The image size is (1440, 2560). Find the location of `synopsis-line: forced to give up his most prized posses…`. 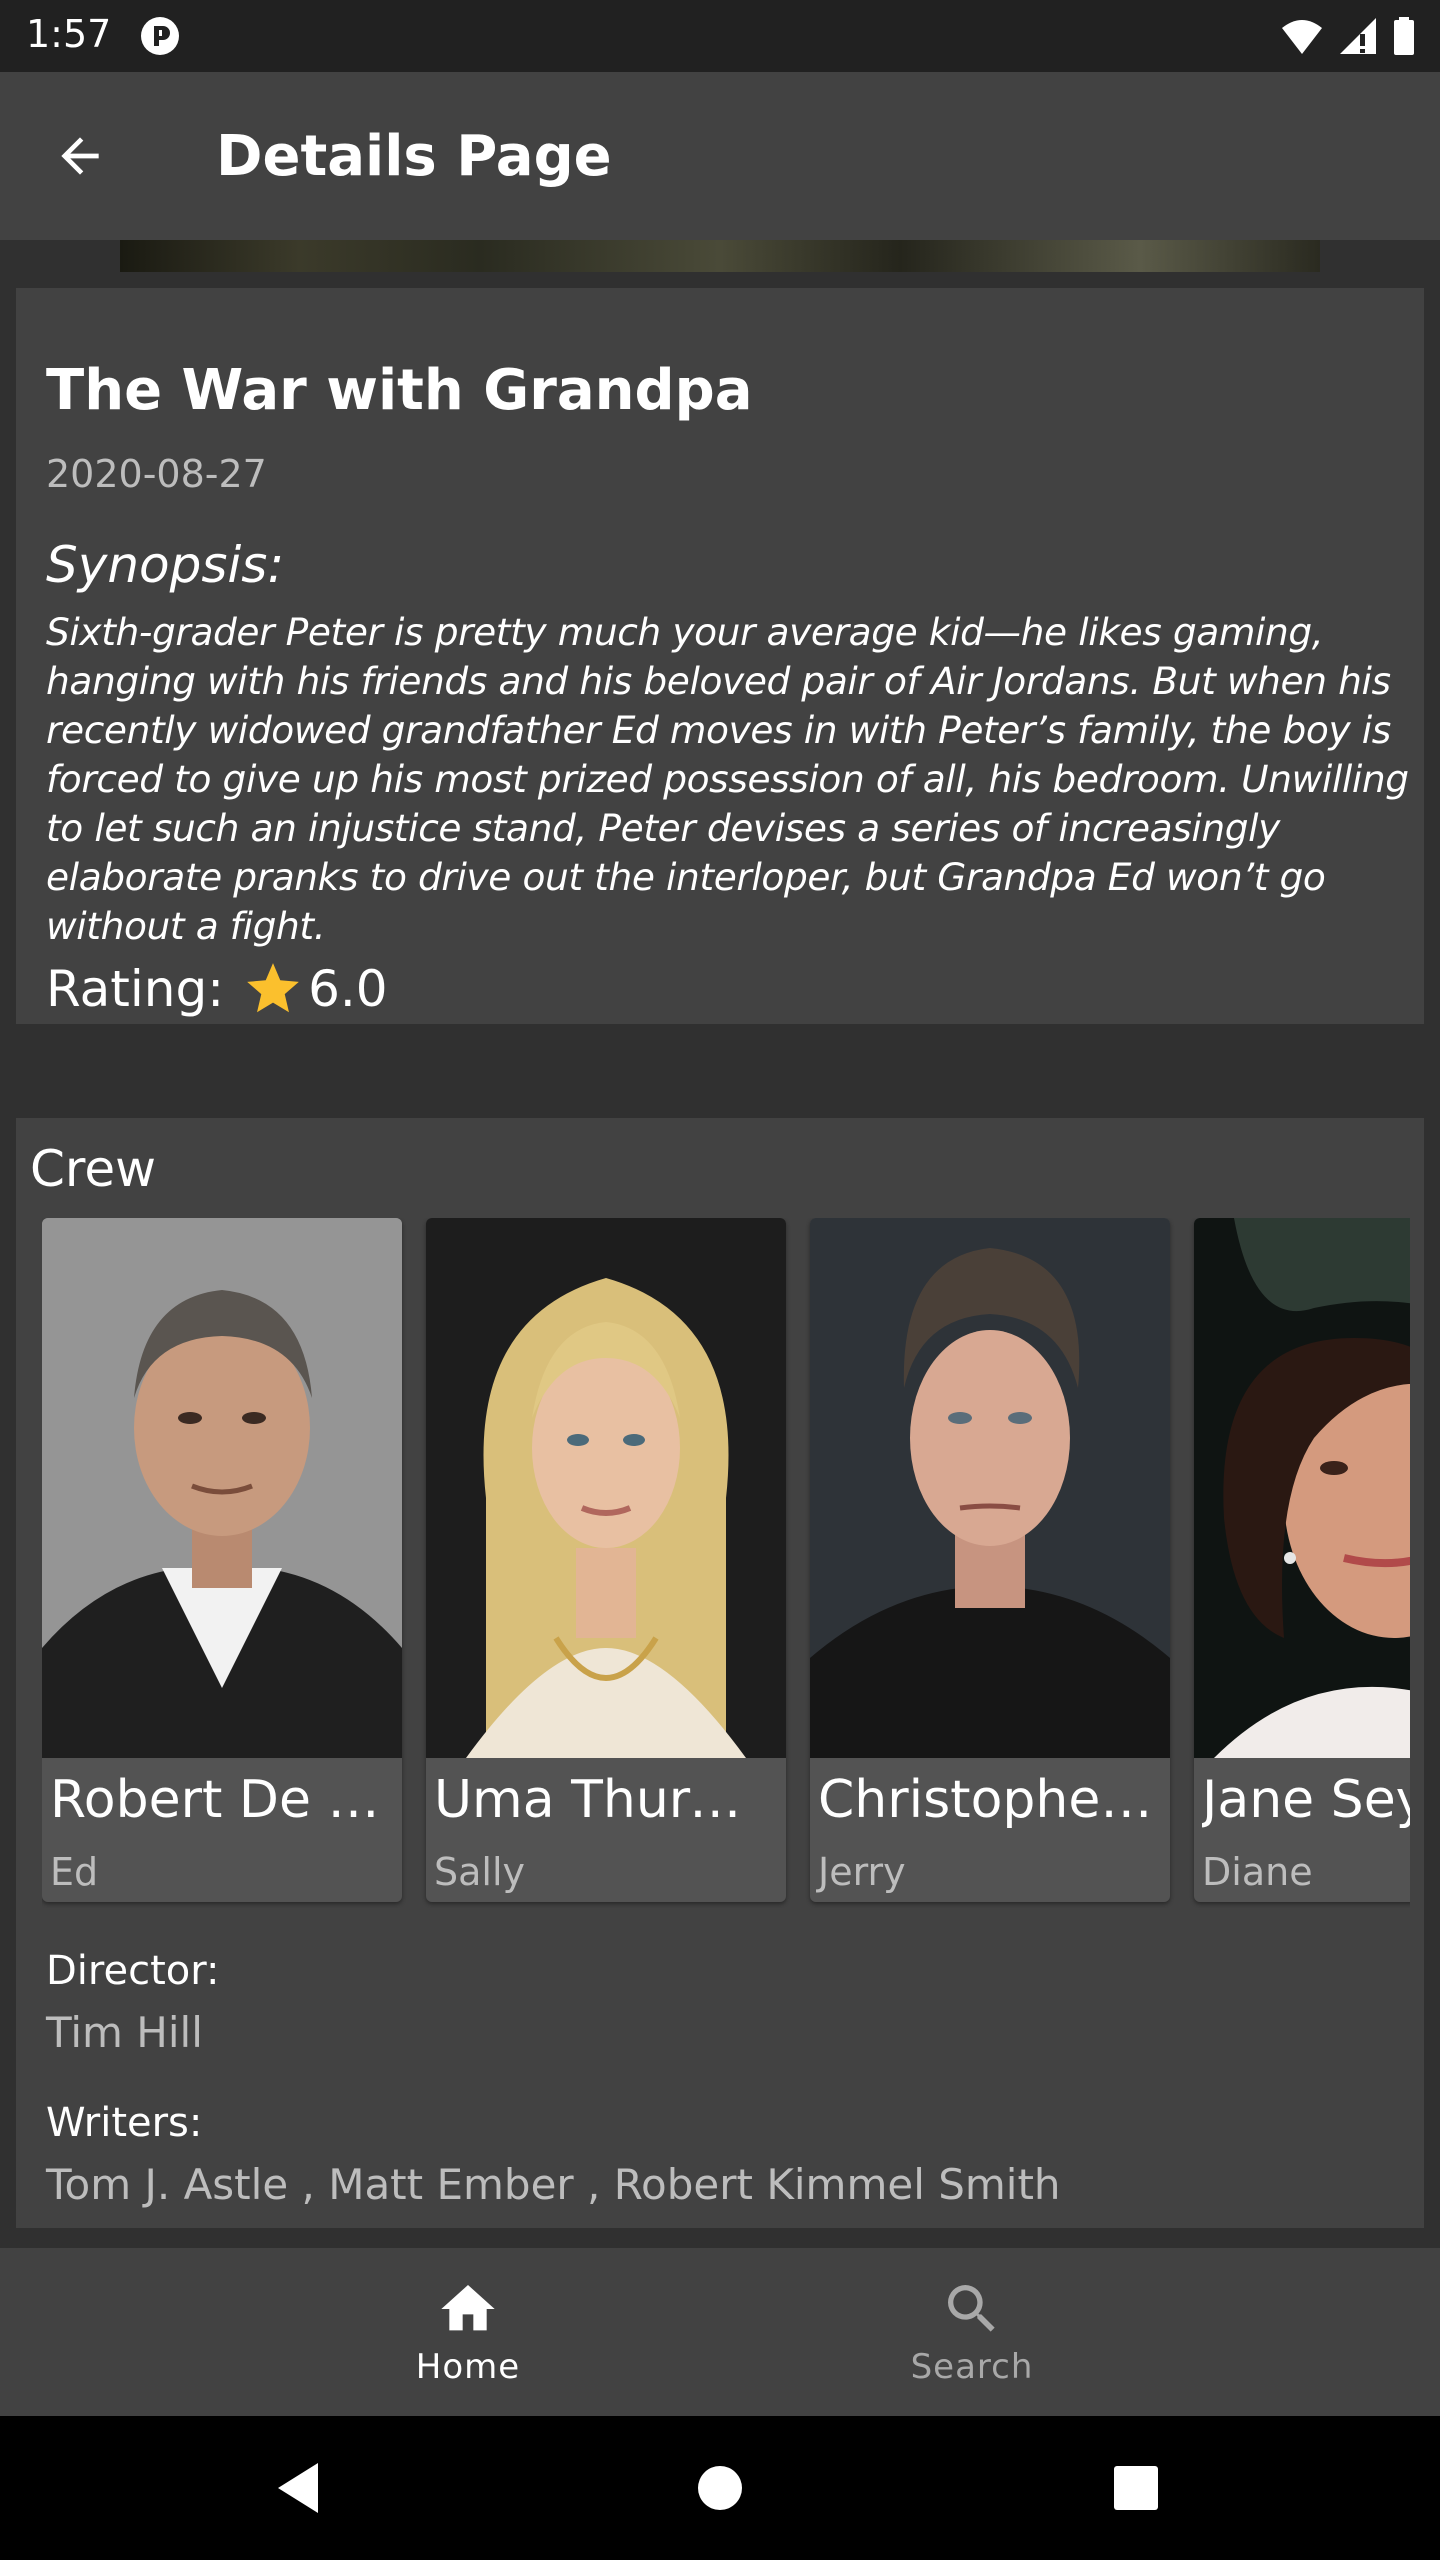

synopsis-line: forced to give up his most prized posses… is located at coordinates (727, 779).